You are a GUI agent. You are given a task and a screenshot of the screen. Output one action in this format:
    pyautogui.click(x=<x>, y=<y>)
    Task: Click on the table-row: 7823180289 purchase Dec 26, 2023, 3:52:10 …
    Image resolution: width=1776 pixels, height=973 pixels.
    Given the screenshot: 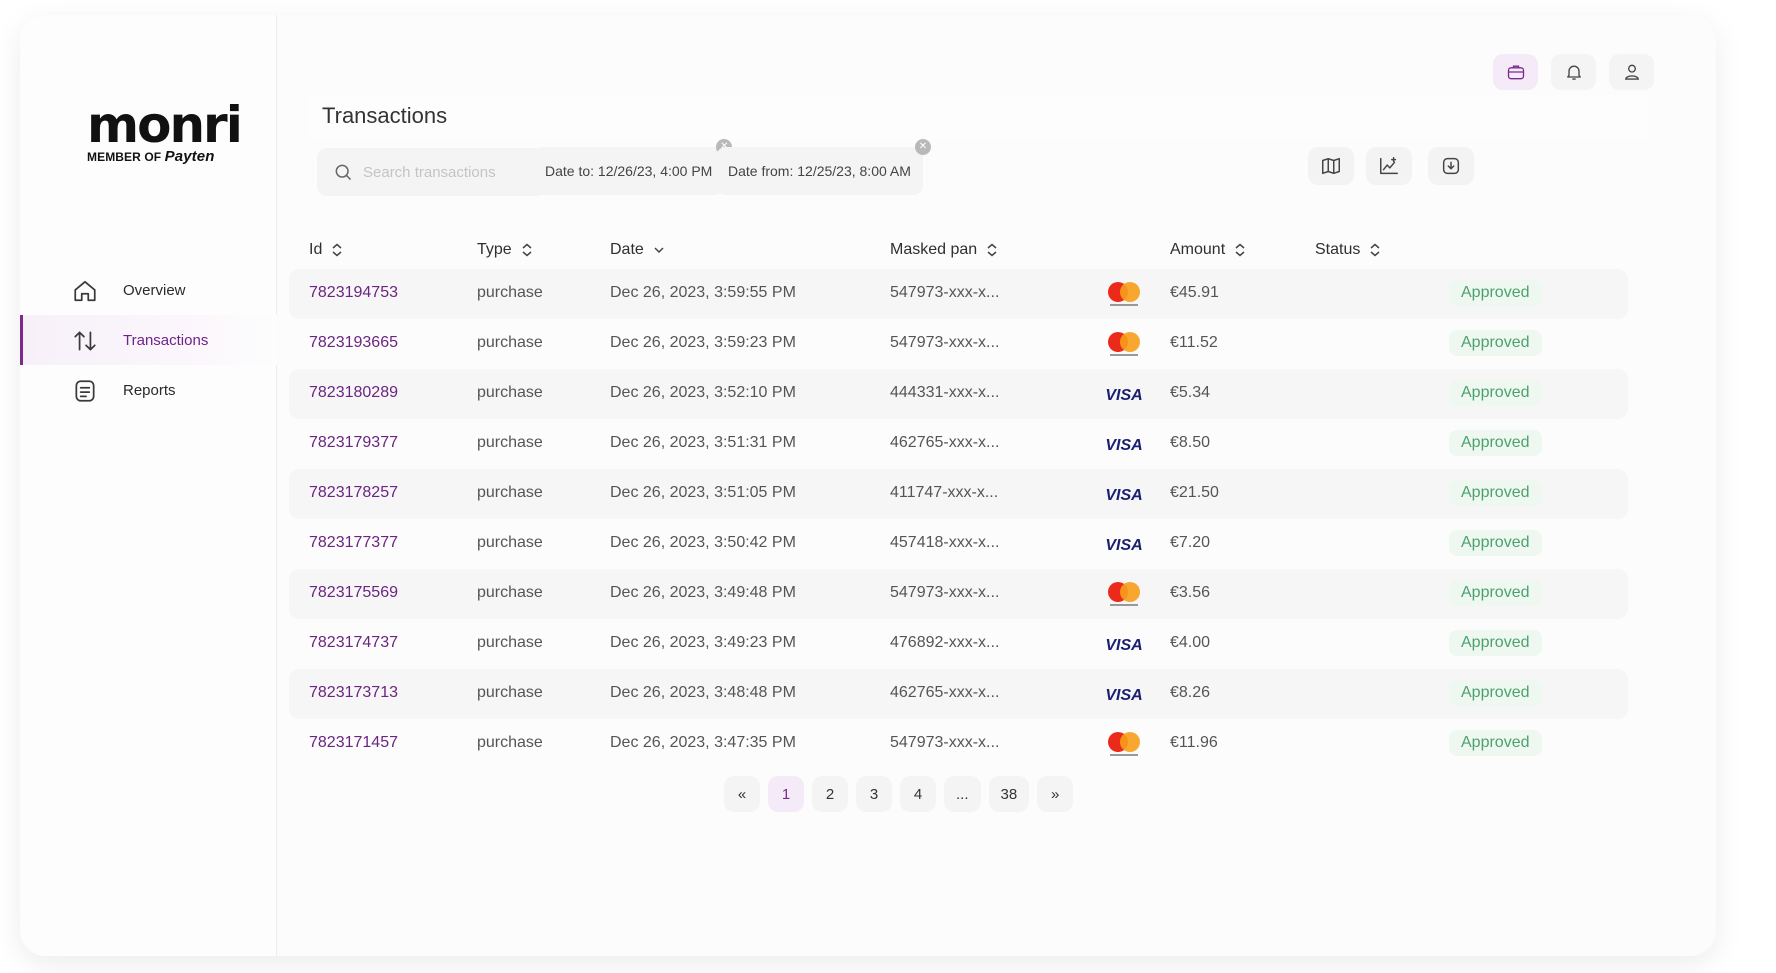 What is the action you would take?
    pyautogui.click(x=958, y=394)
    